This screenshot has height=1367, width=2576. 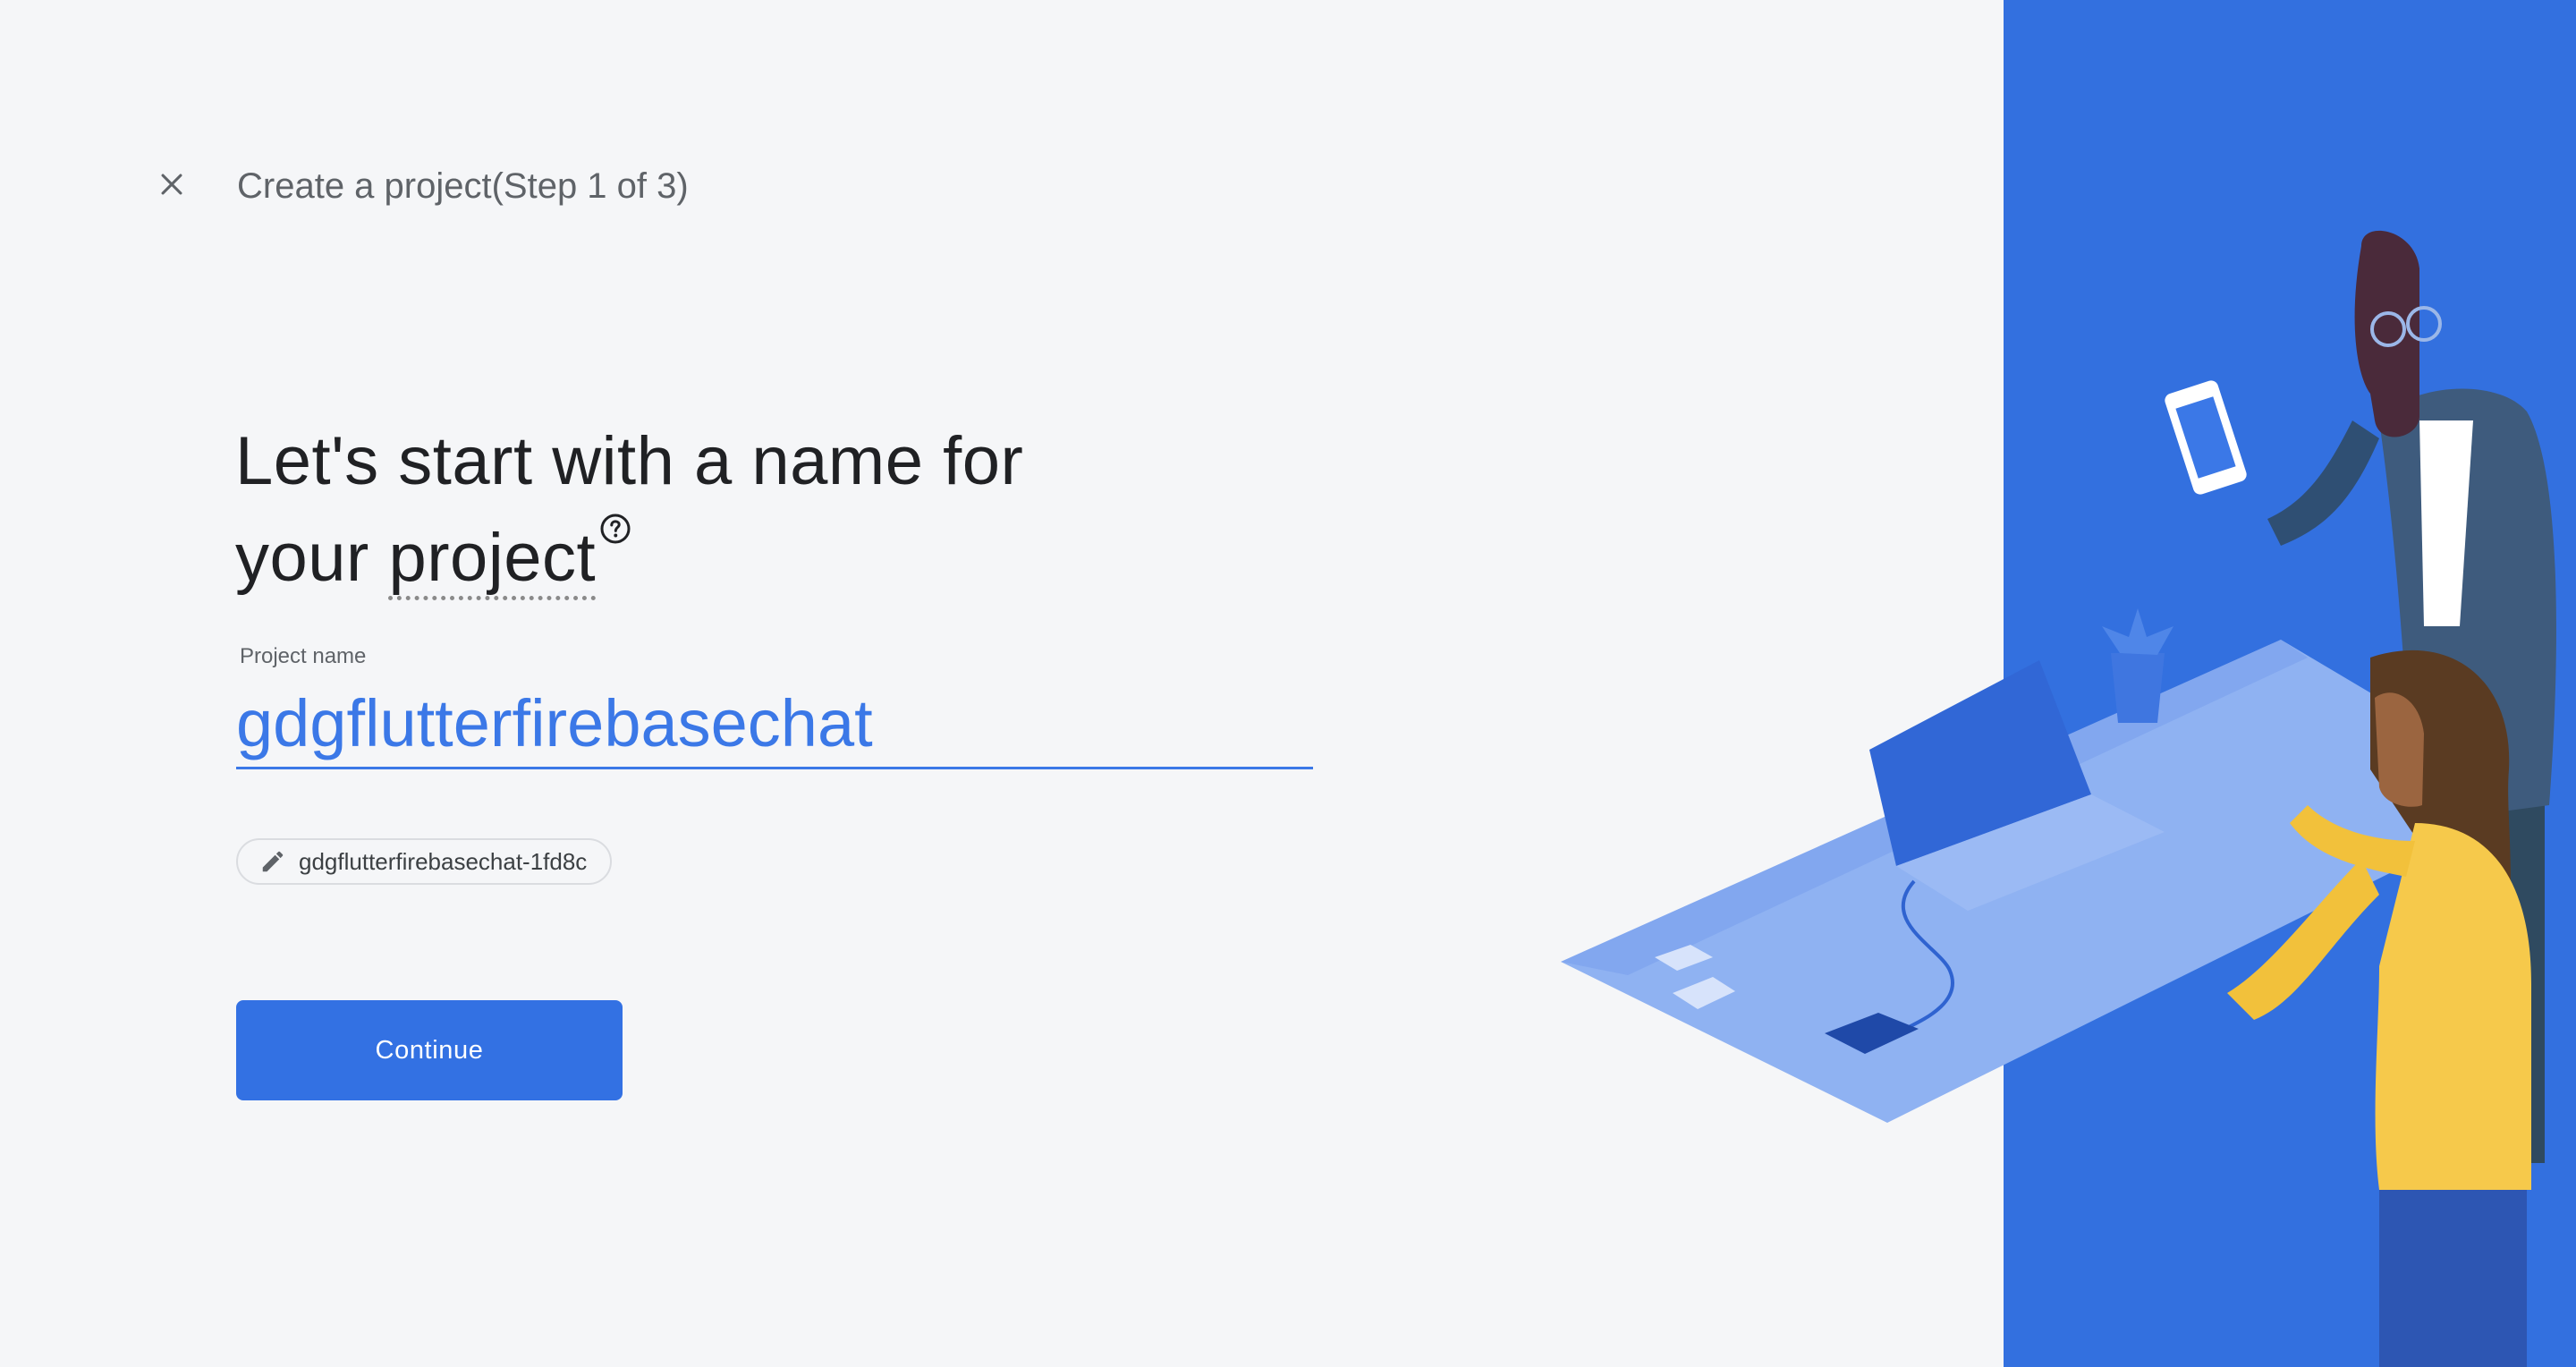 What do you see at coordinates (429, 1050) in the screenshot?
I see `continue-button: Continue` at bounding box center [429, 1050].